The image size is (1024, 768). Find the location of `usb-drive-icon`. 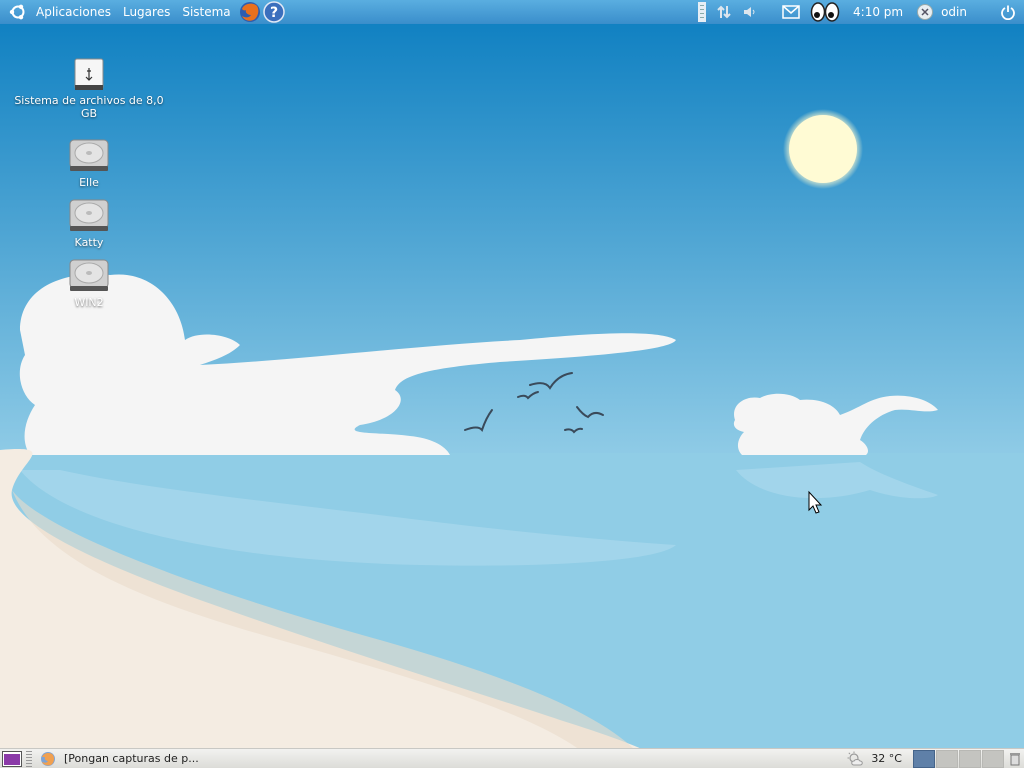

usb-drive-icon is located at coordinates (89, 74).